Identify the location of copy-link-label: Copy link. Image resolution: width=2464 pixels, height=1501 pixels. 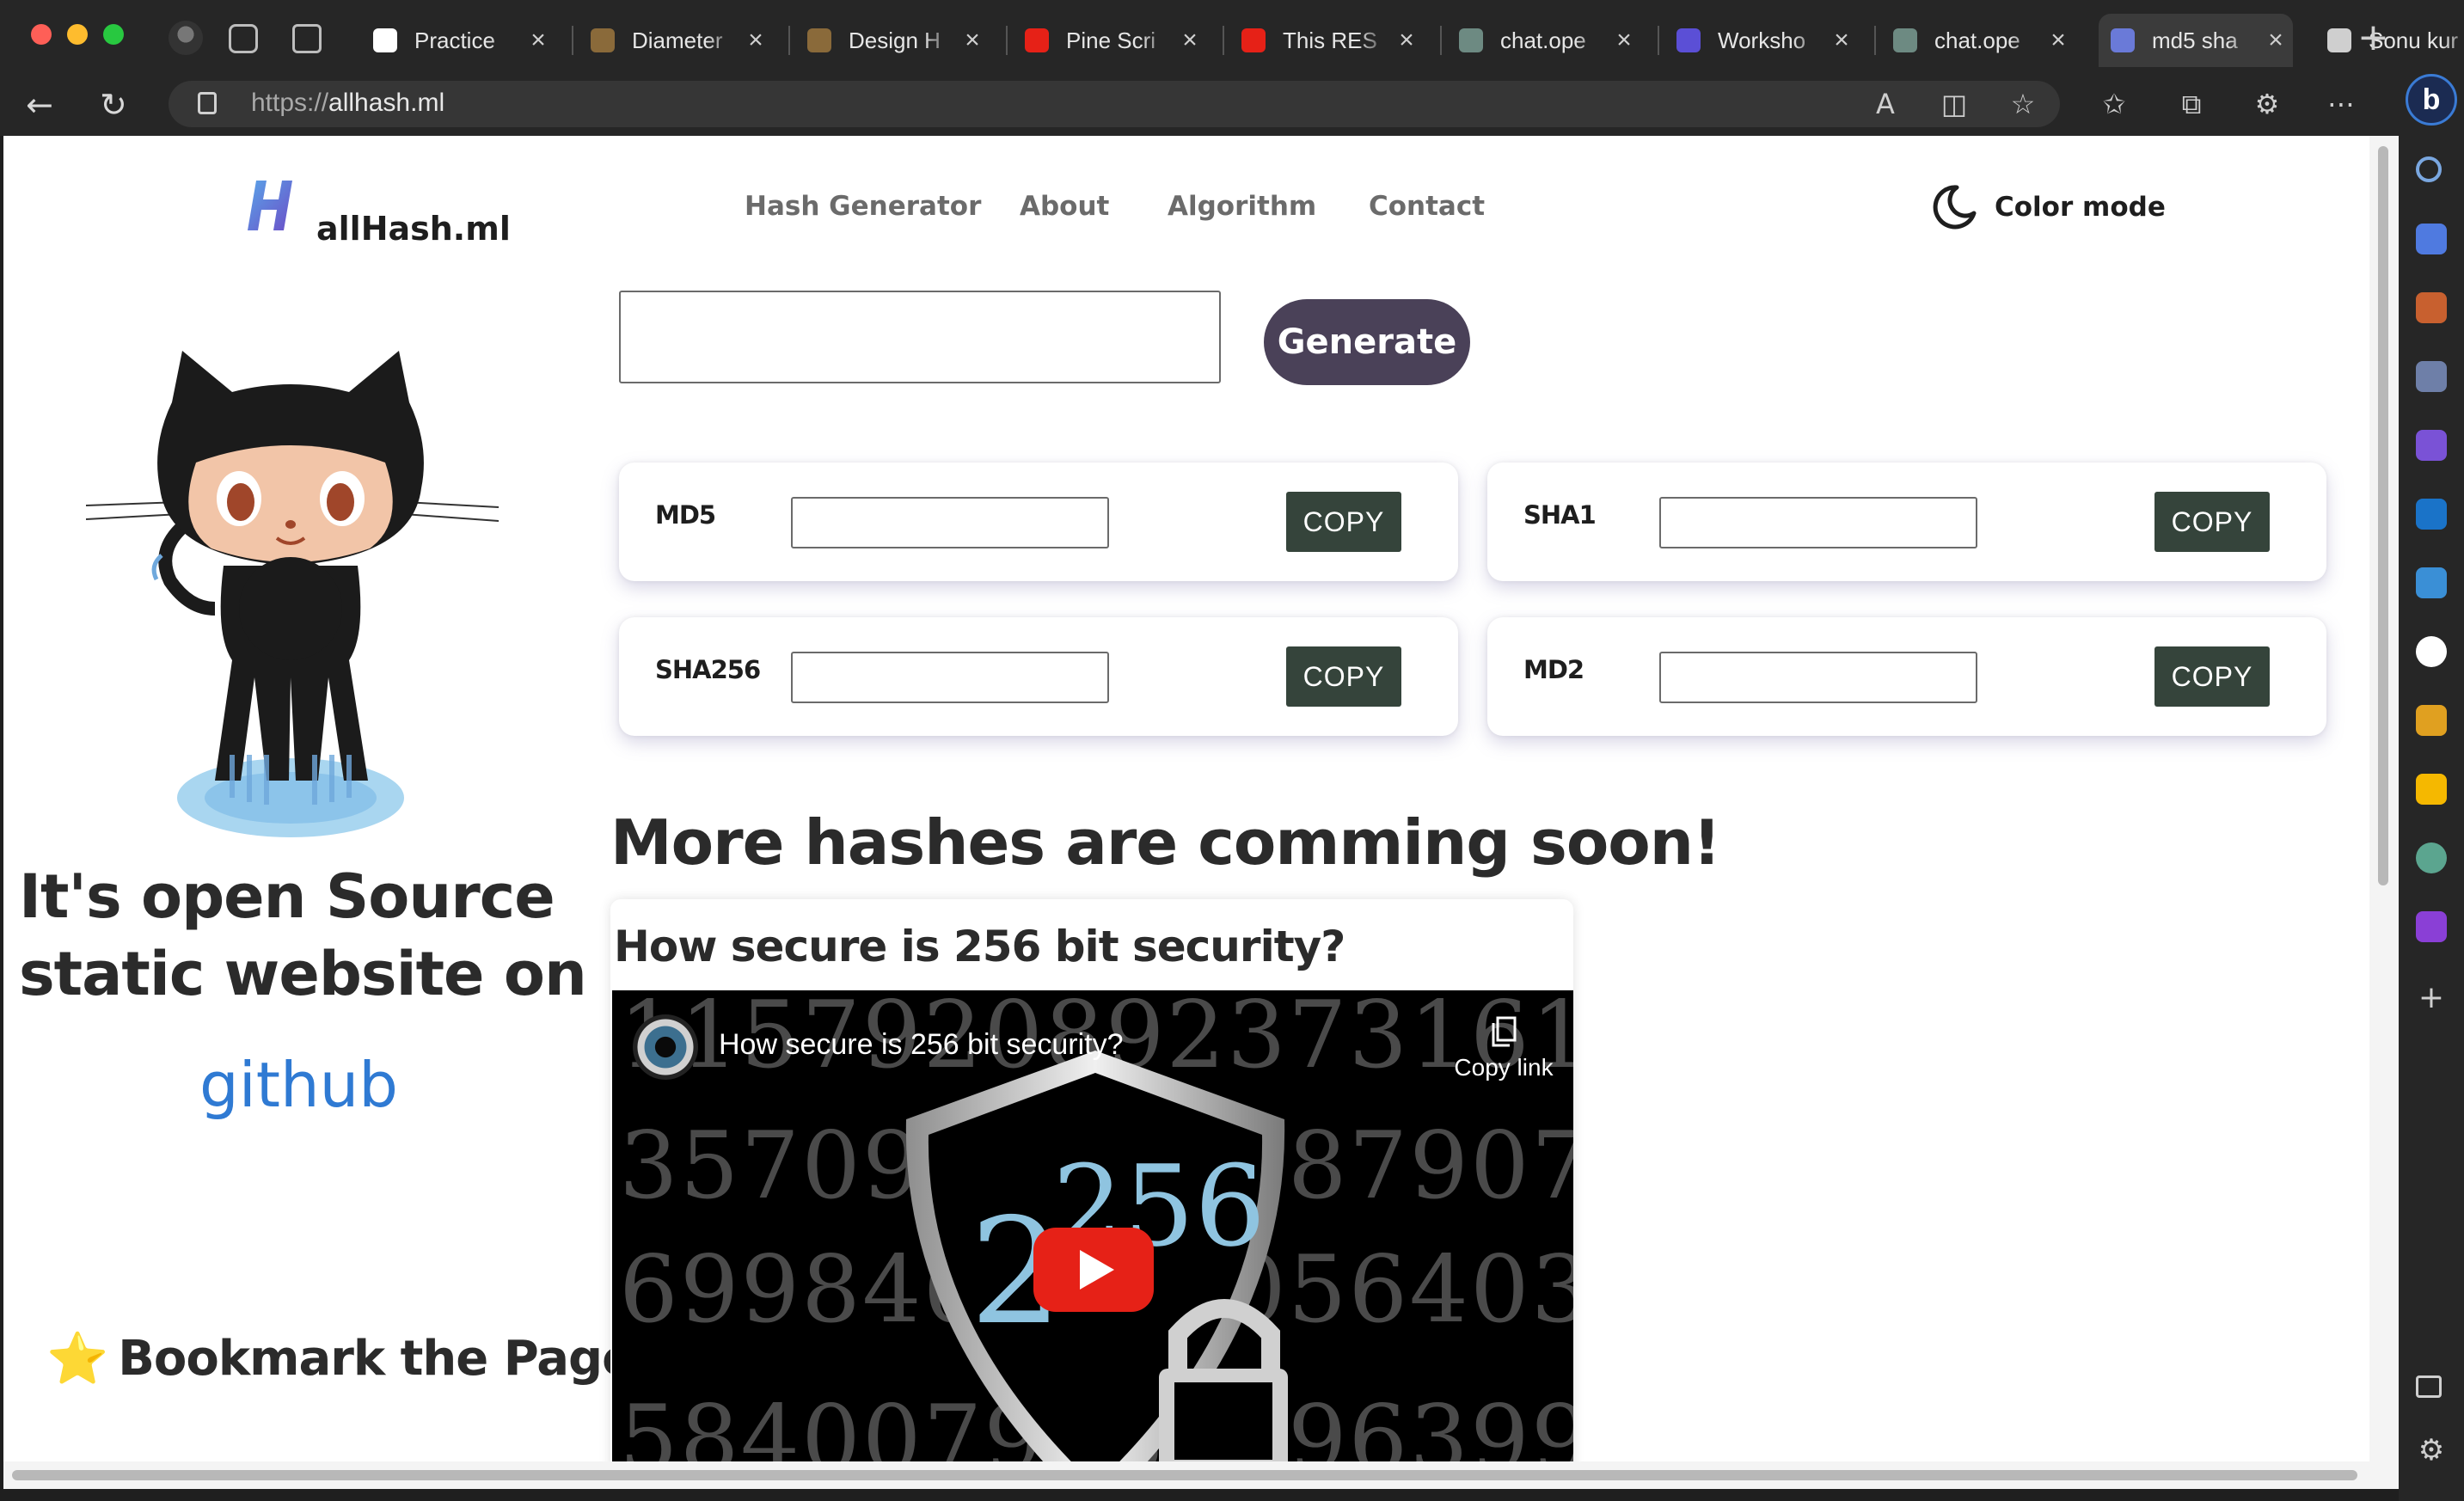
(1504, 1067).